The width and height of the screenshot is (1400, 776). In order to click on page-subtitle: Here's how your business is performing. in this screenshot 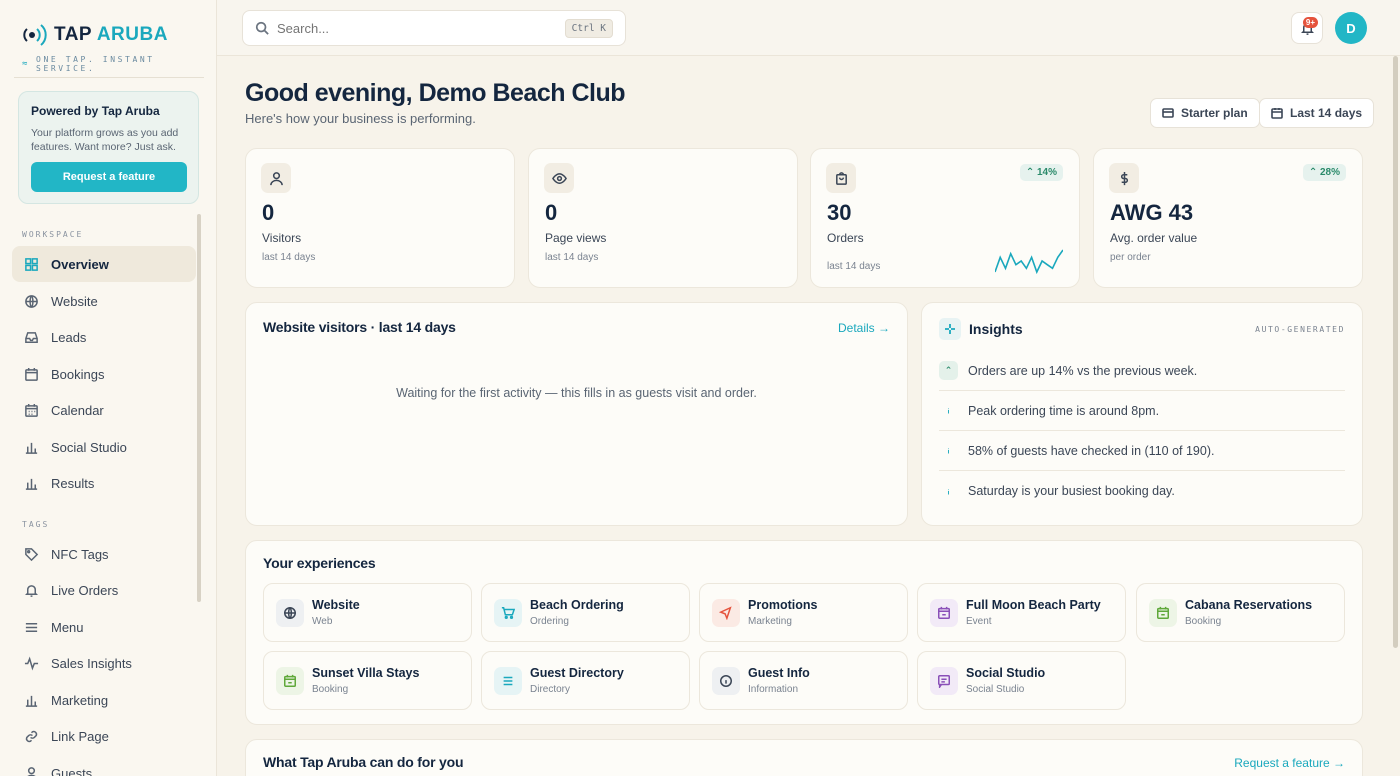, I will do `click(360, 118)`.